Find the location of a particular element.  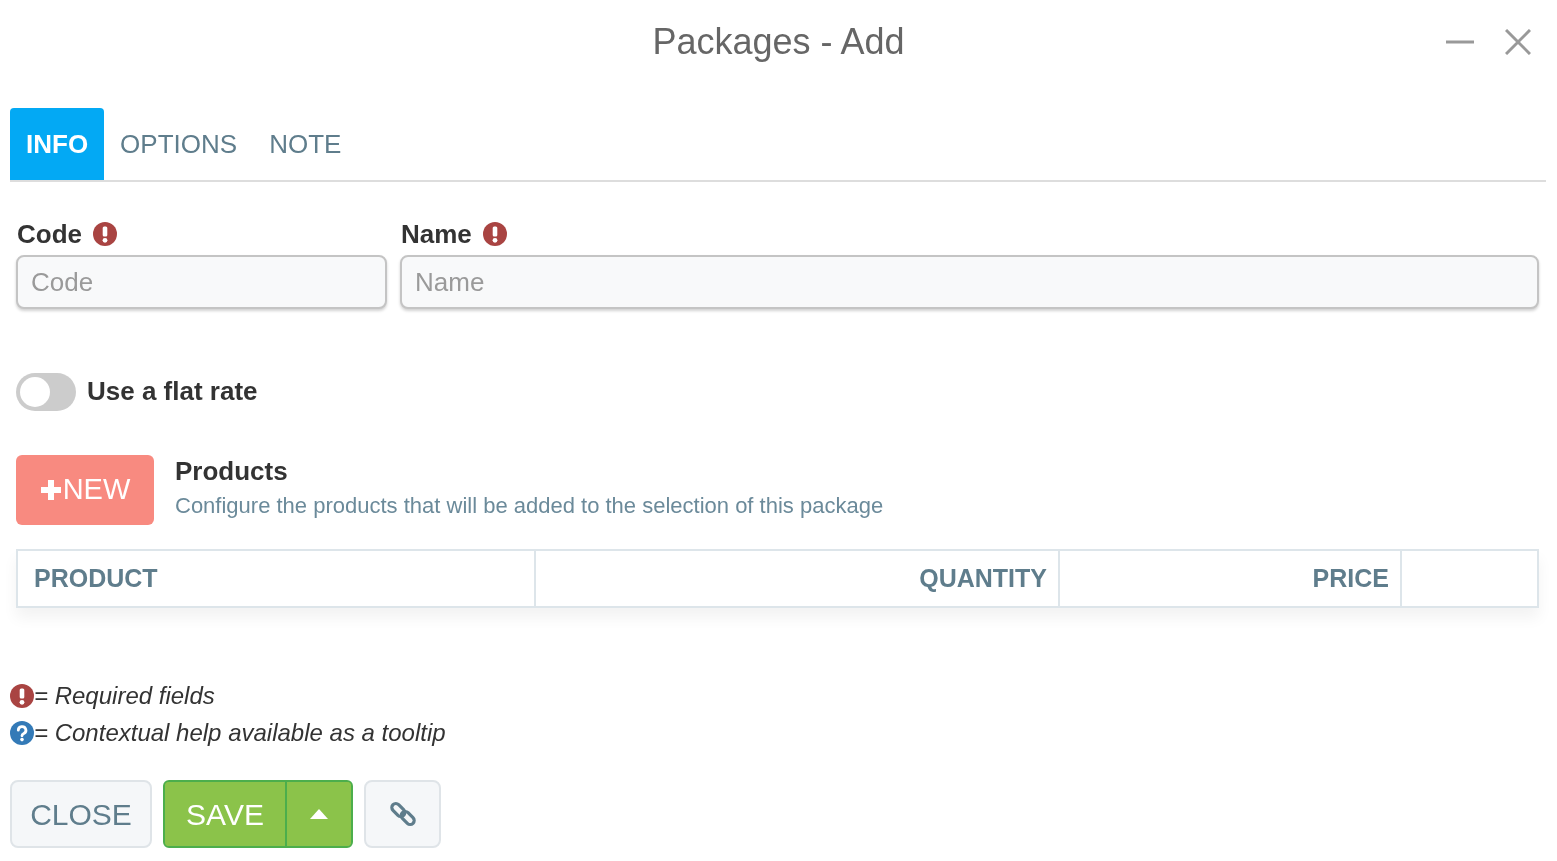

input-field: Name is located at coordinates (969, 282).